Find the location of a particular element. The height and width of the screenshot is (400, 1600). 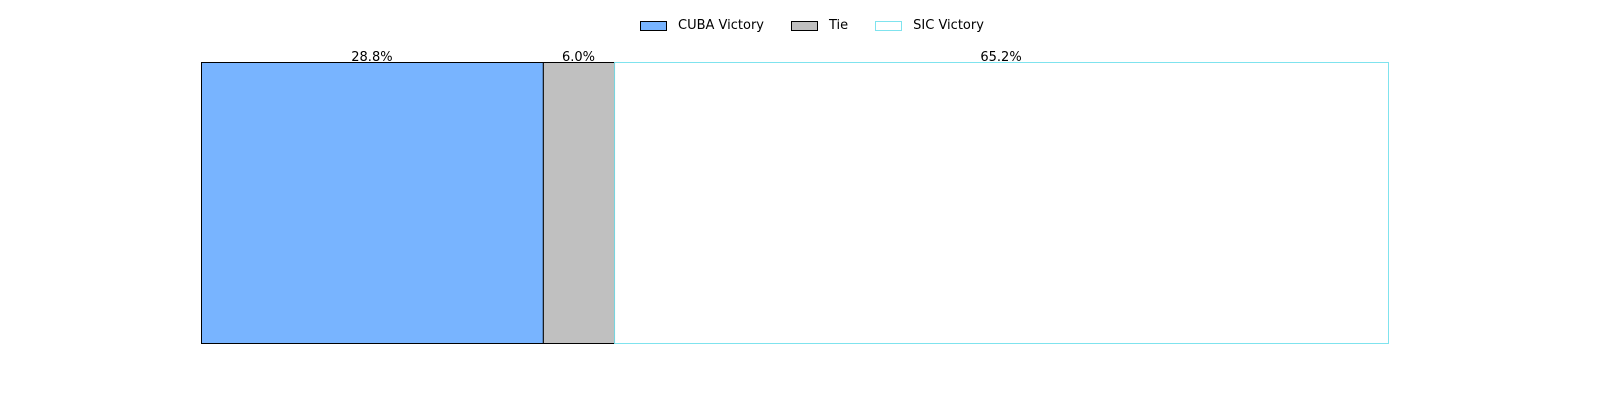

value-label-sic-victory: 65.2% is located at coordinates (1000, 57).